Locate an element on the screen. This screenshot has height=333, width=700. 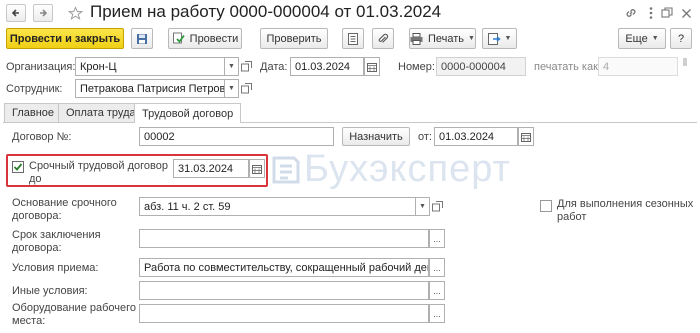
paperclip-icon is located at coordinates (383, 38).